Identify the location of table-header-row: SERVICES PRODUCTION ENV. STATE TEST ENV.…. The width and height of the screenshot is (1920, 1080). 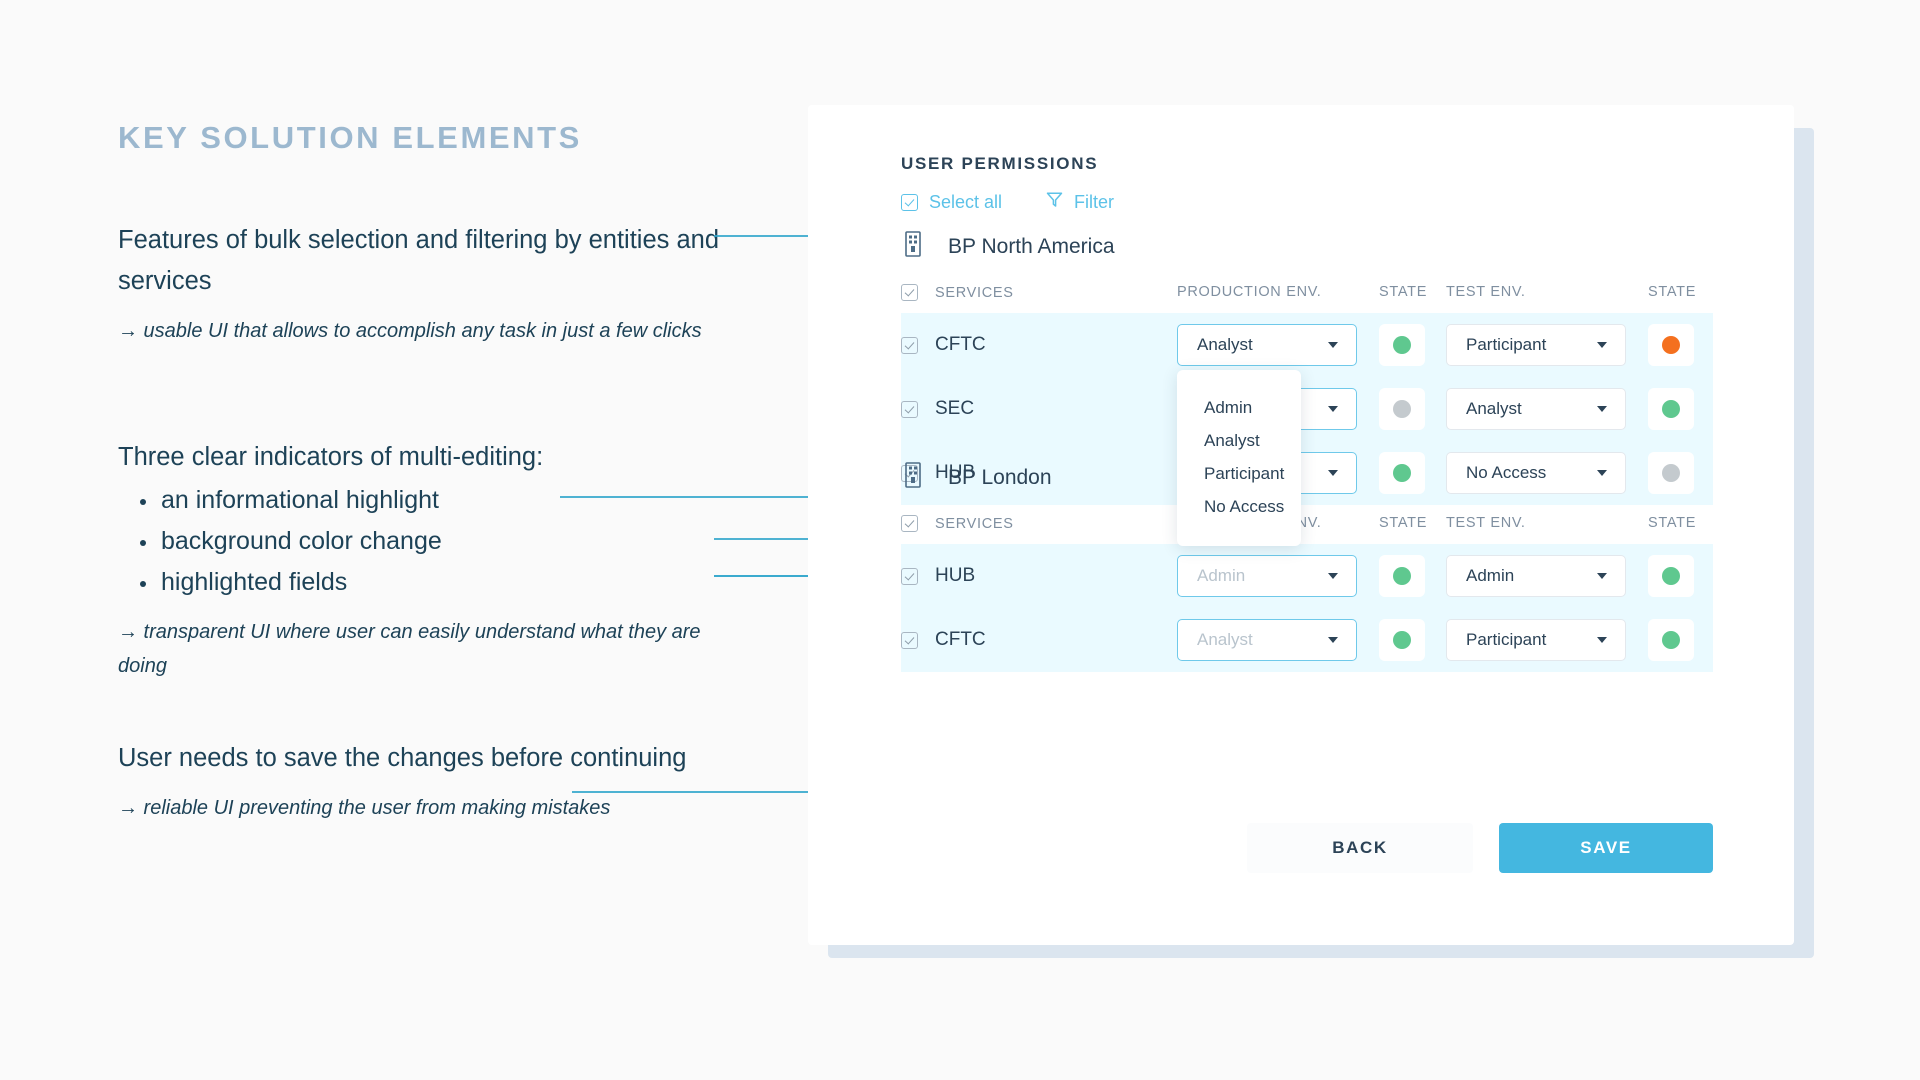
(1307, 524).